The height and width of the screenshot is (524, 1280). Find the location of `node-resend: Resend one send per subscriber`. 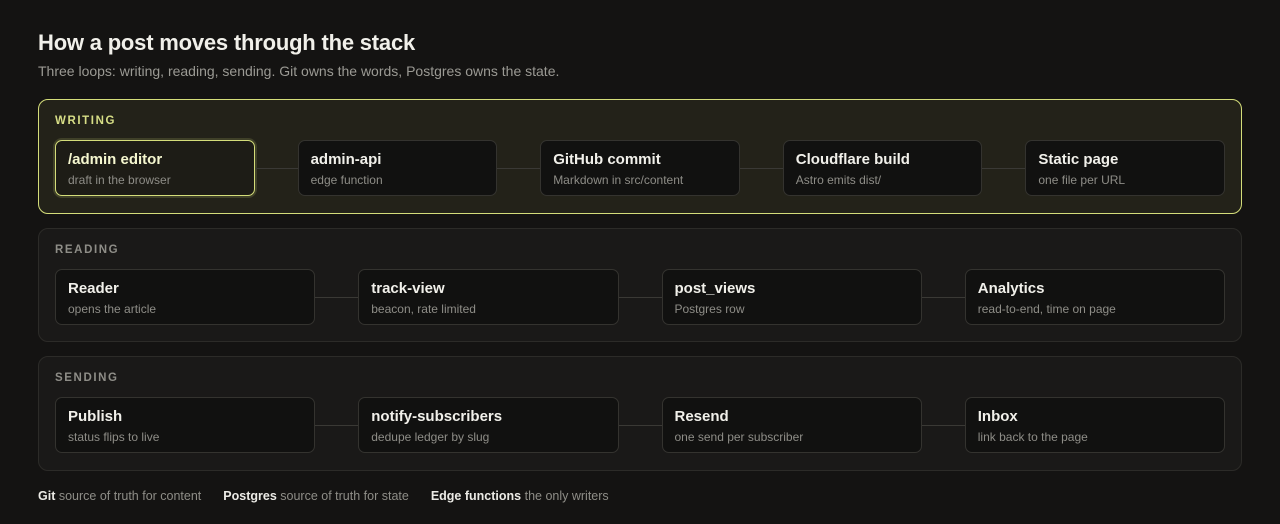

node-resend: Resend one send per subscriber is located at coordinates (791, 425).